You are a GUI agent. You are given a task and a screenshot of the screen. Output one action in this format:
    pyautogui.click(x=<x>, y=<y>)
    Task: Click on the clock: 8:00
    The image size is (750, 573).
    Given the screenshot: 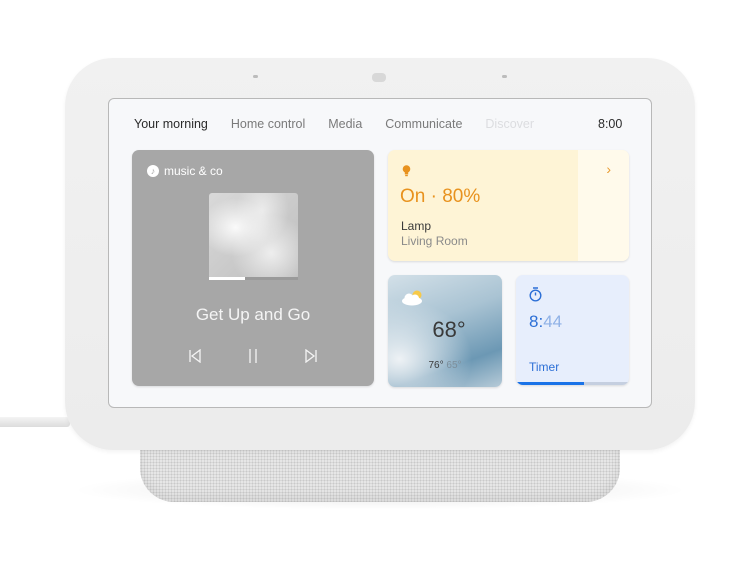 What is the action you would take?
    pyautogui.click(x=610, y=124)
    